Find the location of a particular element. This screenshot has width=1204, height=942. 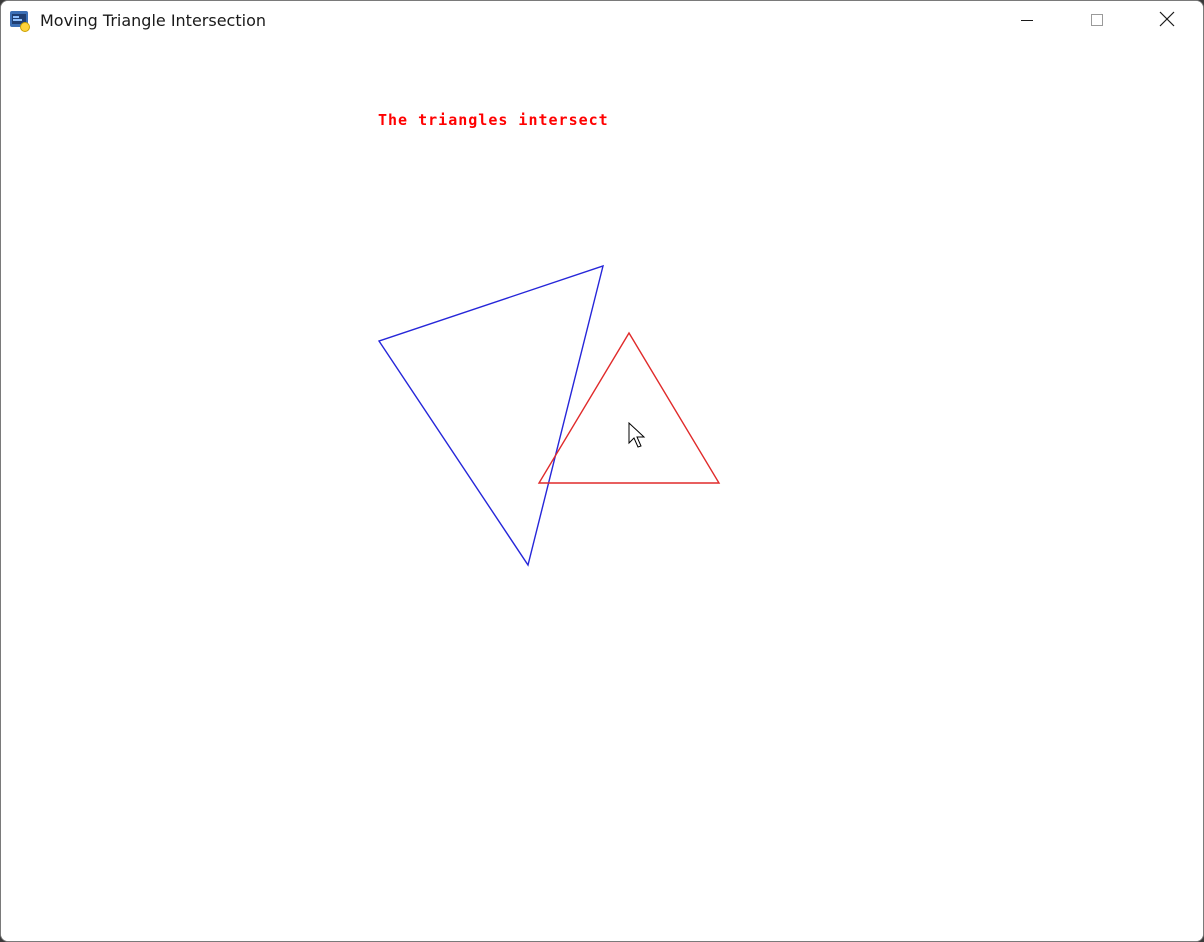

minimize-button is located at coordinates (1027, 21).